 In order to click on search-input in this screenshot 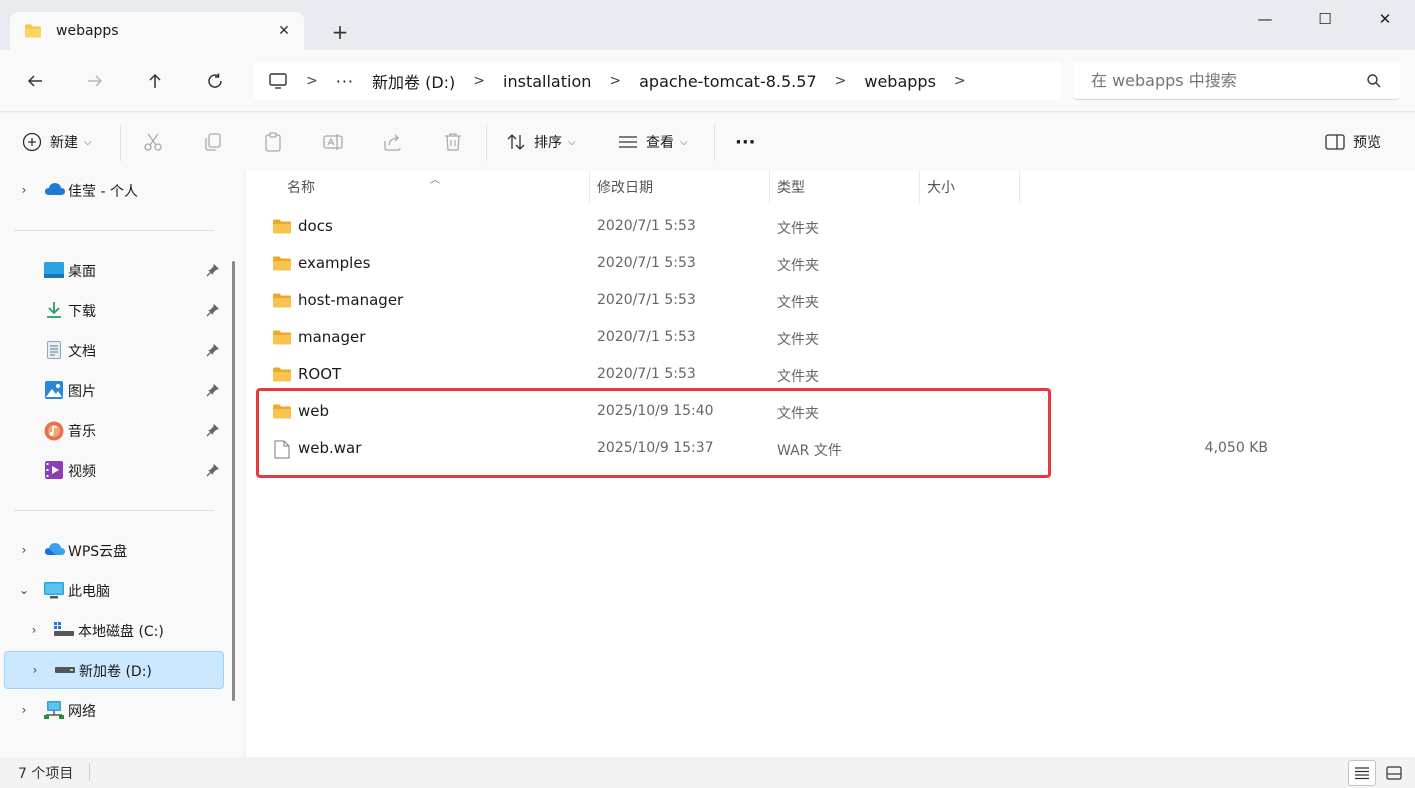, I will do `click(1221, 80)`.